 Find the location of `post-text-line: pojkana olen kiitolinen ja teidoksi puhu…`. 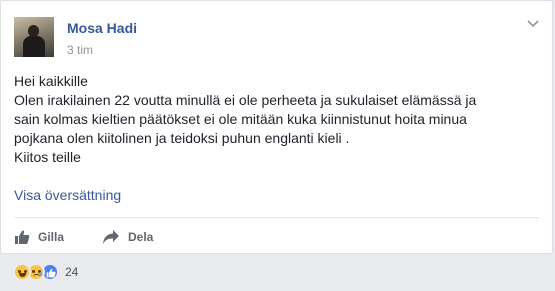

post-text-line: pojkana olen kiitolinen ja teidoksi puhu… is located at coordinates (182, 138).